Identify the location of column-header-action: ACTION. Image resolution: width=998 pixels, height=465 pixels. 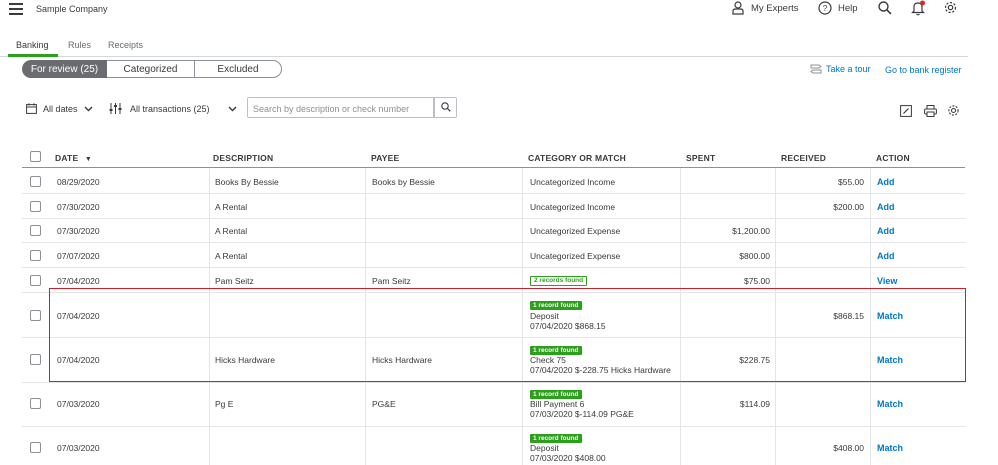
(893, 158).